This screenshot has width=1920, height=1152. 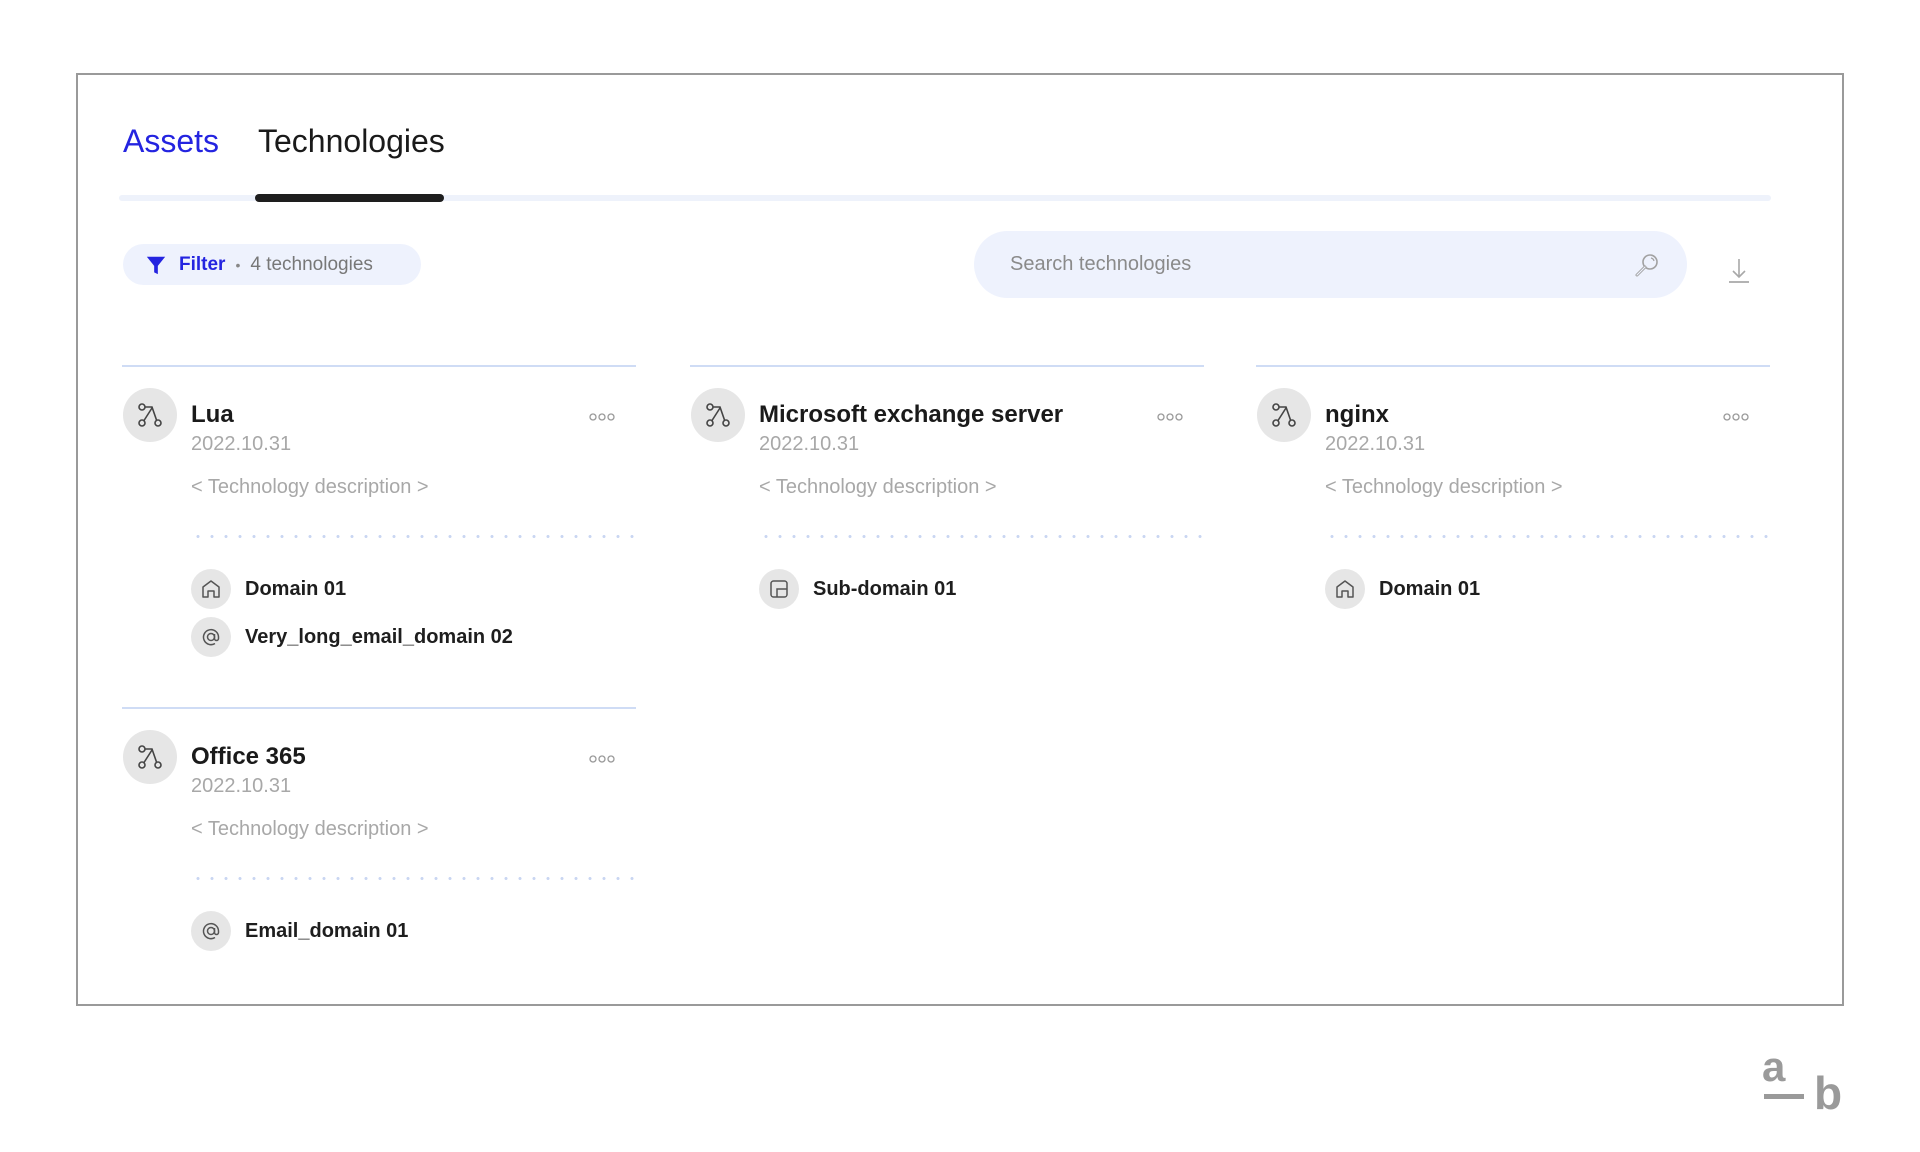 I want to click on filter-button: Filter • 4 technologies, so click(x=272, y=264).